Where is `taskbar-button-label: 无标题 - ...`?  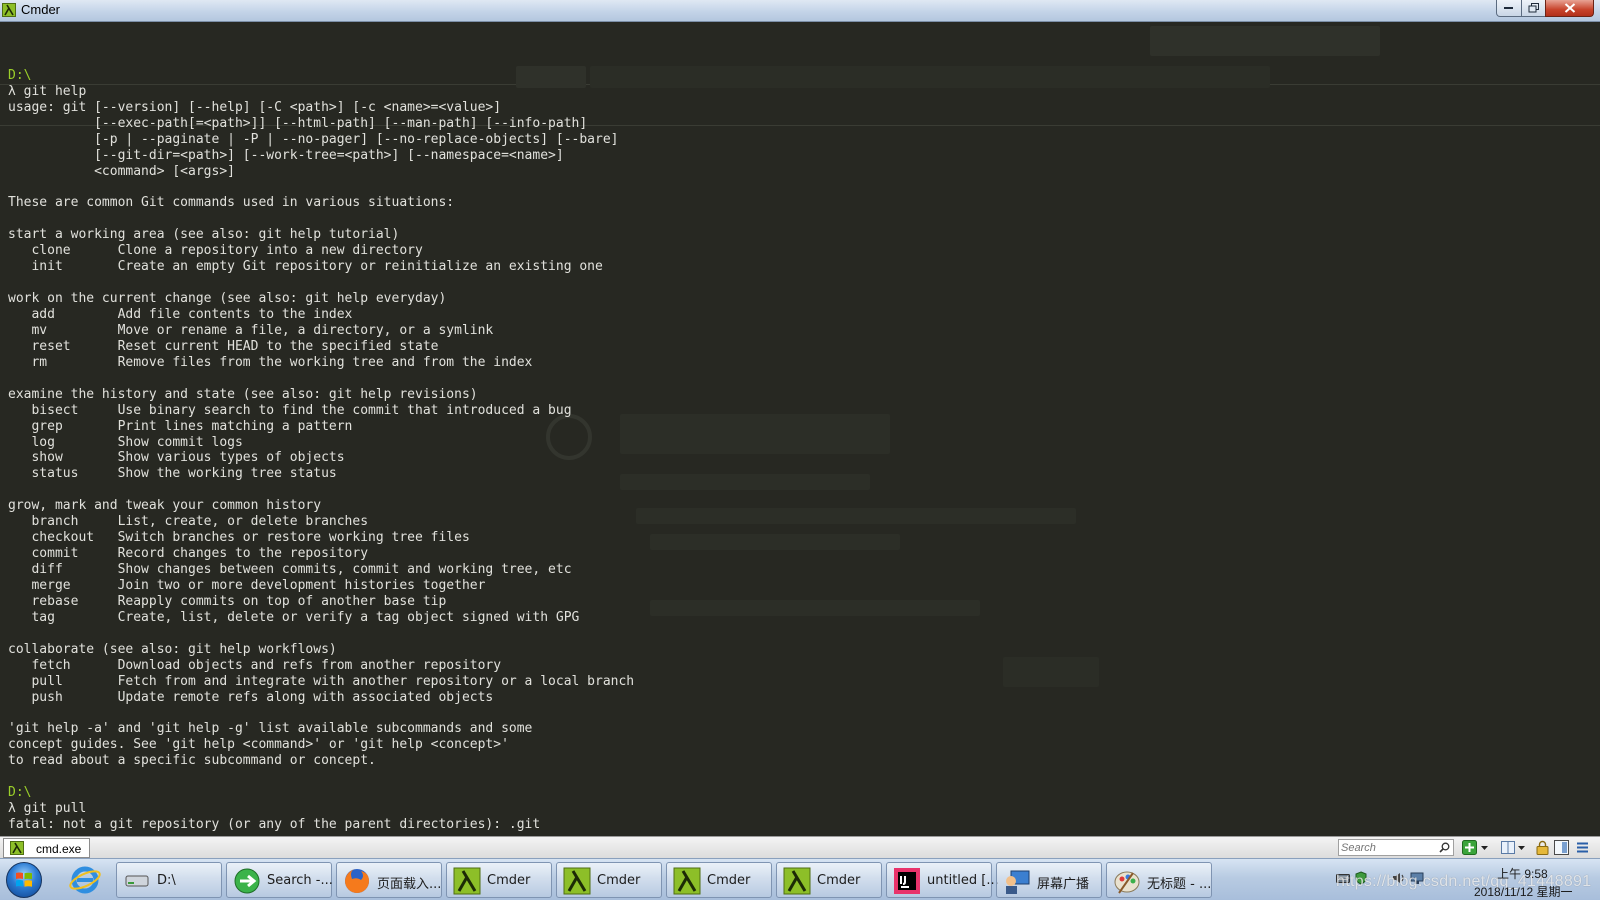 taskbar-button-label: 无标题 - ... is located at coordinates (1179, 884).